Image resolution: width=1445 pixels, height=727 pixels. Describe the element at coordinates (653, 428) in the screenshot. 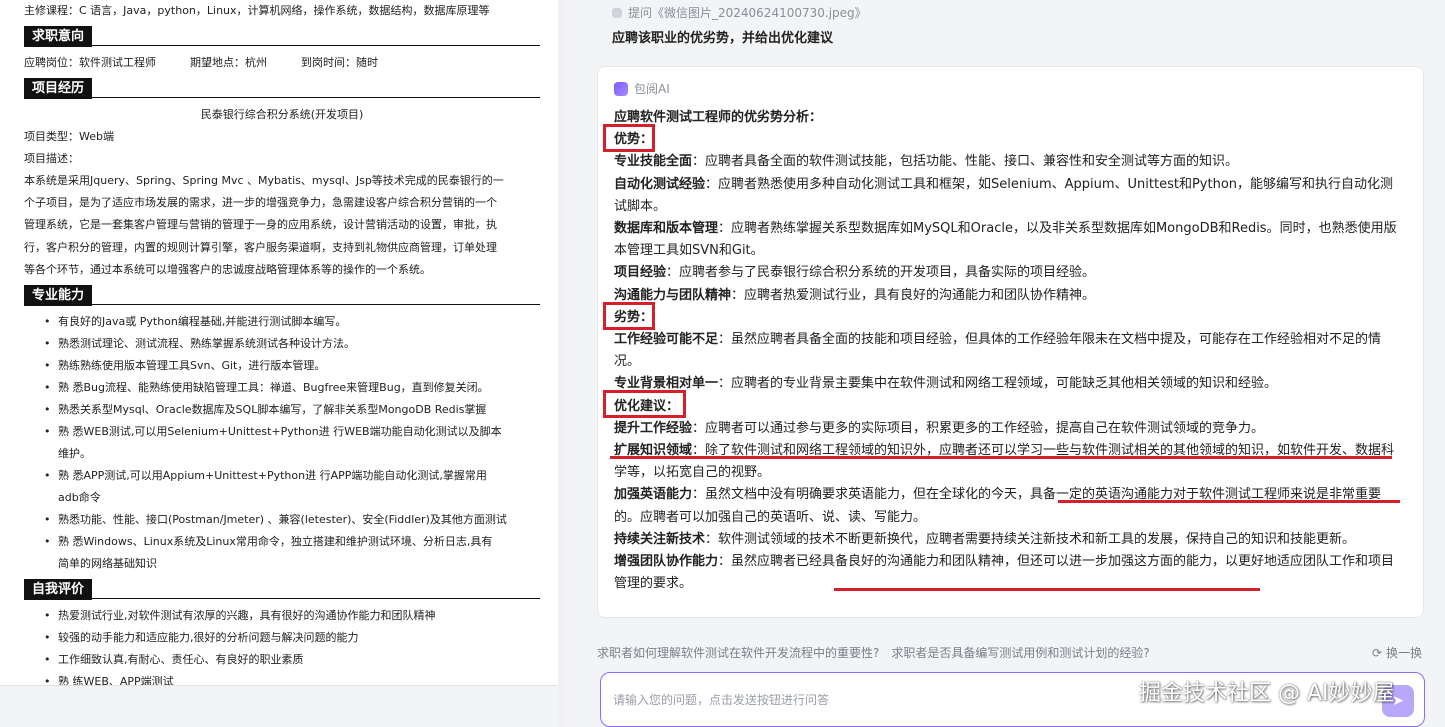

I see `item-key: 提升工作经验` at that location.